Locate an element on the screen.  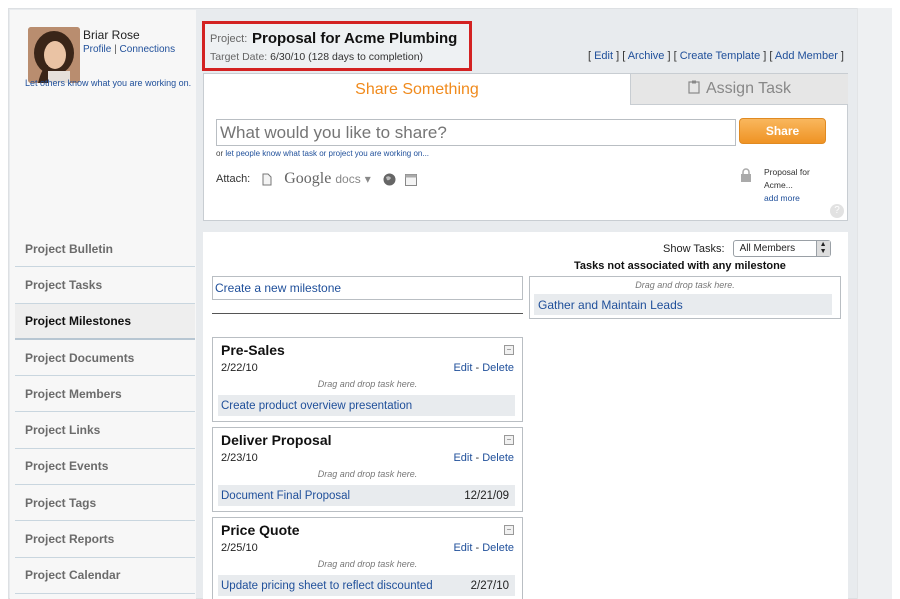
milestone-task: Create product overview presentation is located at coordinates (366, 405).